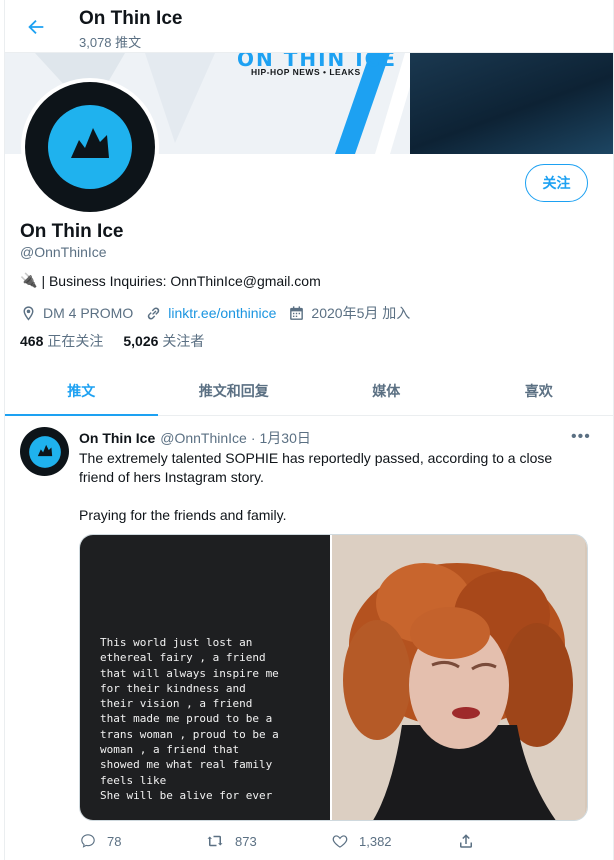 The height and width of the screenshot is (860, 614). I want to click on profile-avatar, so click(90, 147).